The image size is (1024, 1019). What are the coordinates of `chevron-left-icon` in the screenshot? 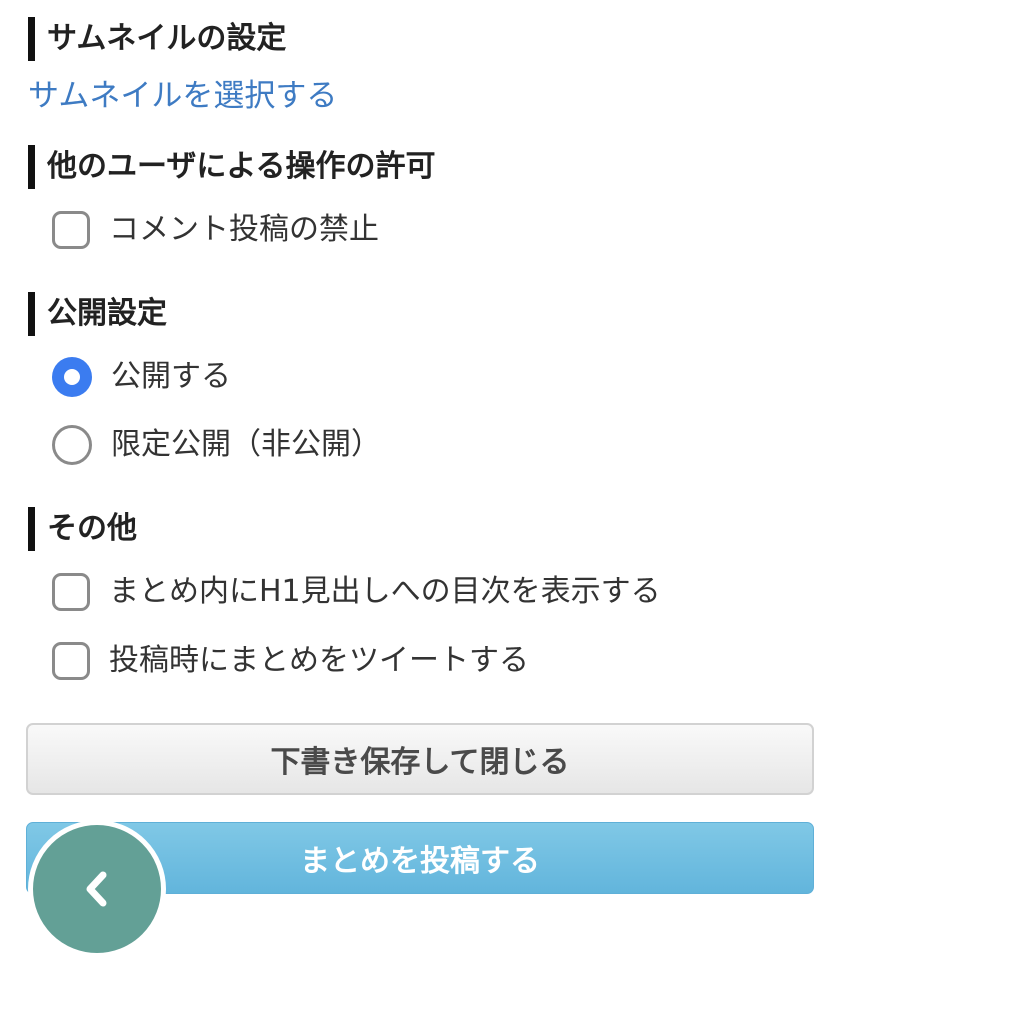 It's located at (96, 889).